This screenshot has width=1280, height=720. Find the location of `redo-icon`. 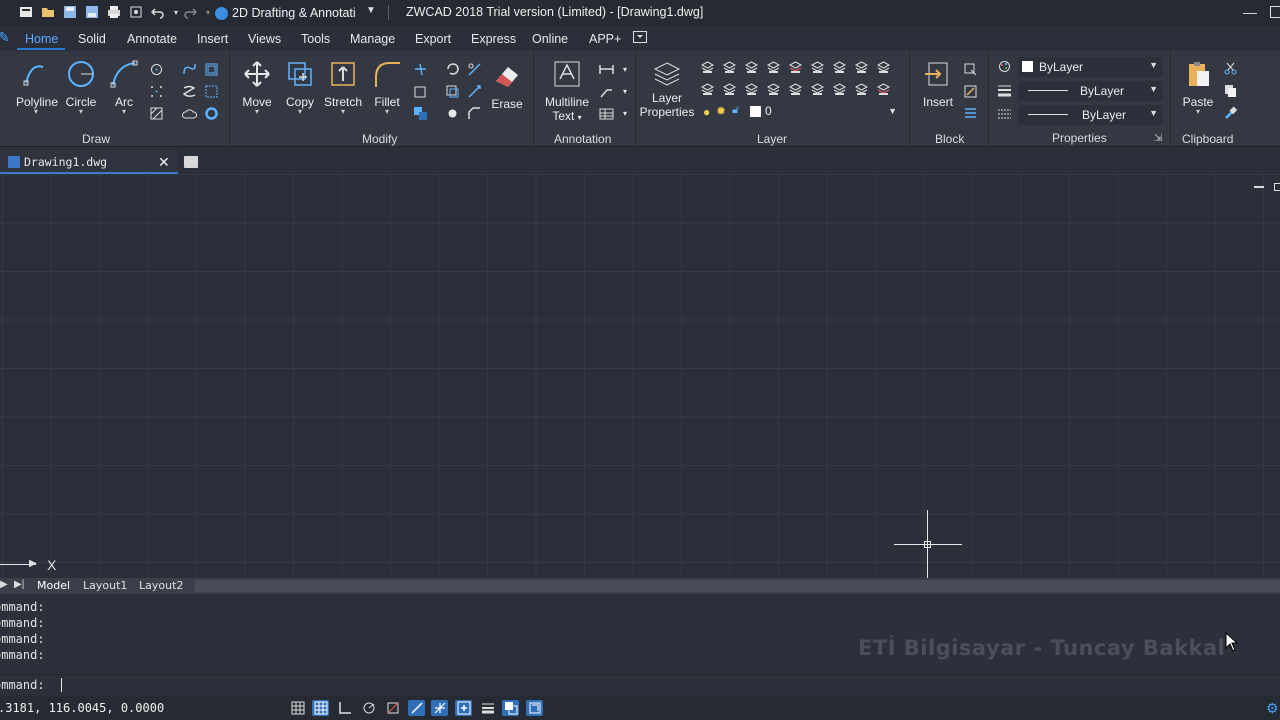

redo-icon is located at coordinates (190, 12).